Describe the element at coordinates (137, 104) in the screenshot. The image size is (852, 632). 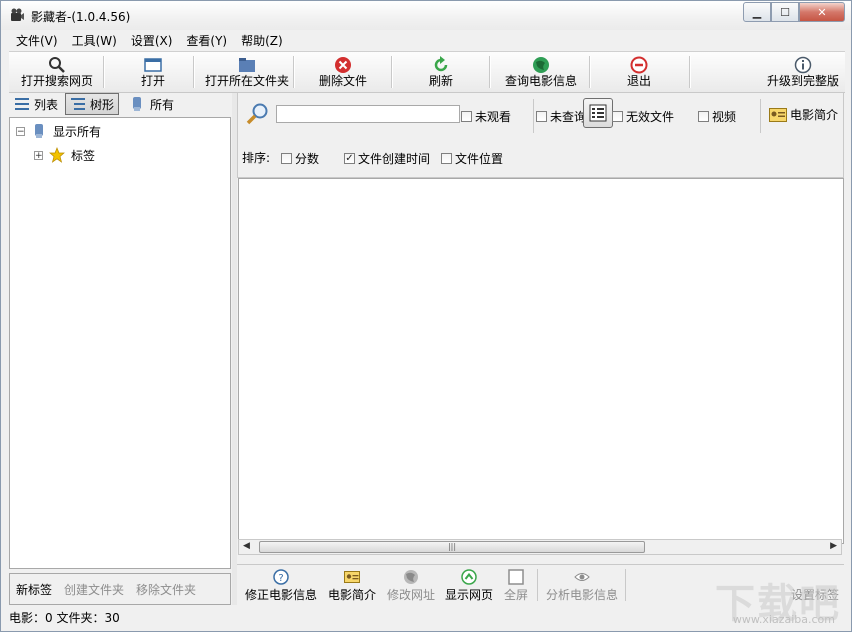
I see `drive-icon` at that location.